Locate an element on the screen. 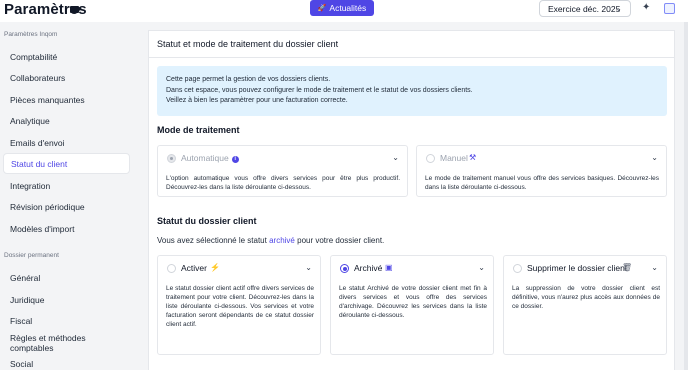 The height and width of the screenshot is (370, 688). divider is located at coordinates (411, 57).